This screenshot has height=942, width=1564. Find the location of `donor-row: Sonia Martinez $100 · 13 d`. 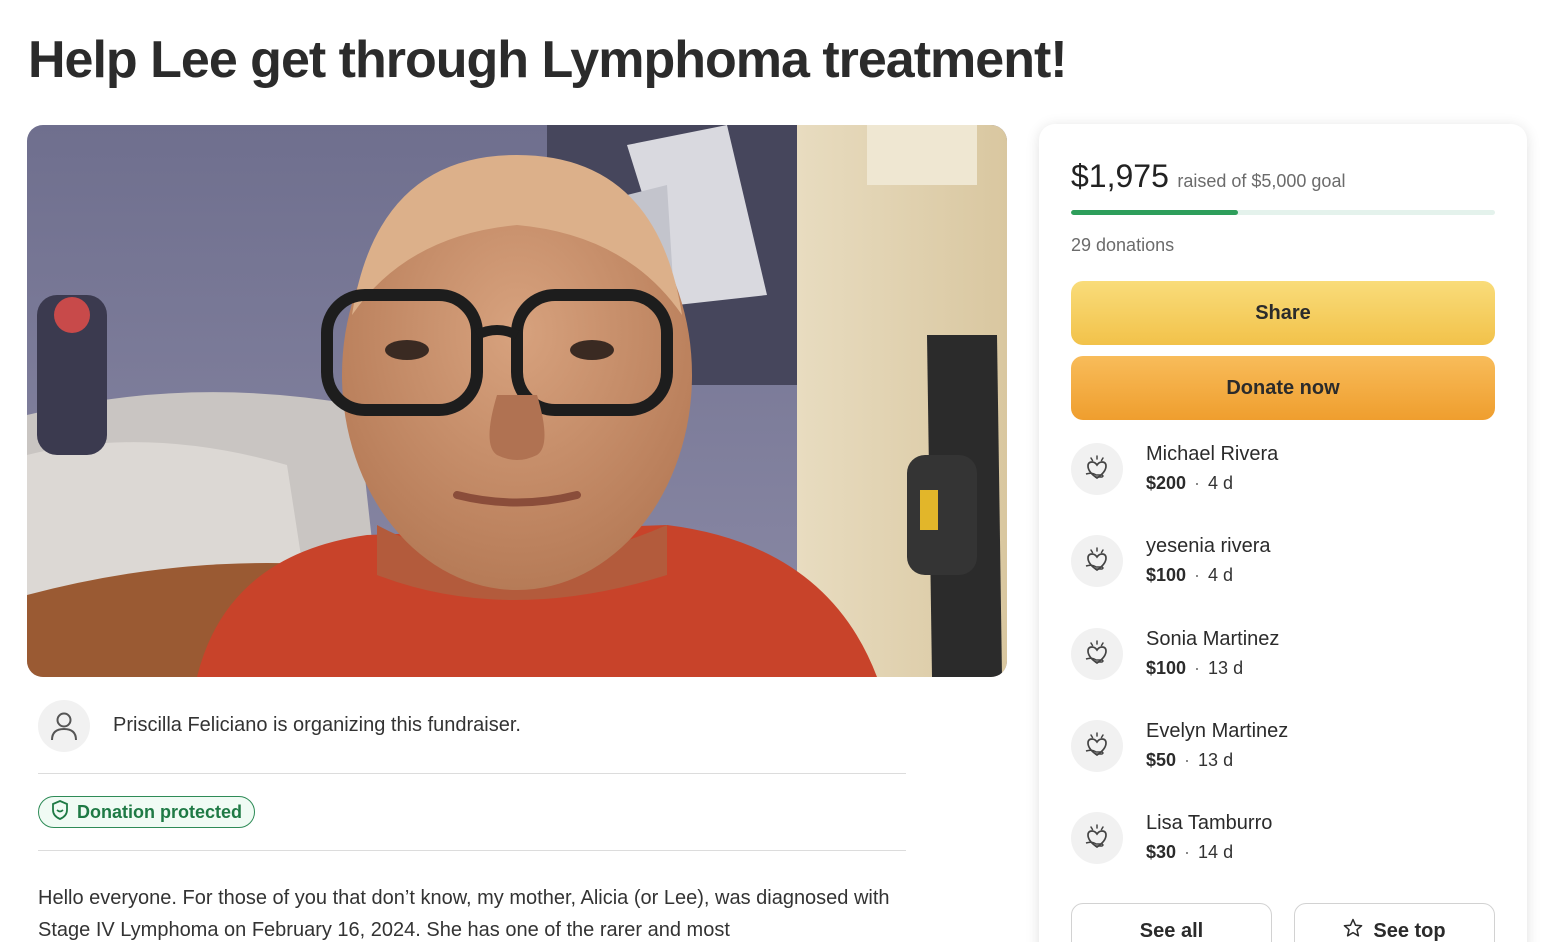

donor-row: Sonia Martinez $100 · 13 d is located at coordinates (1283, 658).